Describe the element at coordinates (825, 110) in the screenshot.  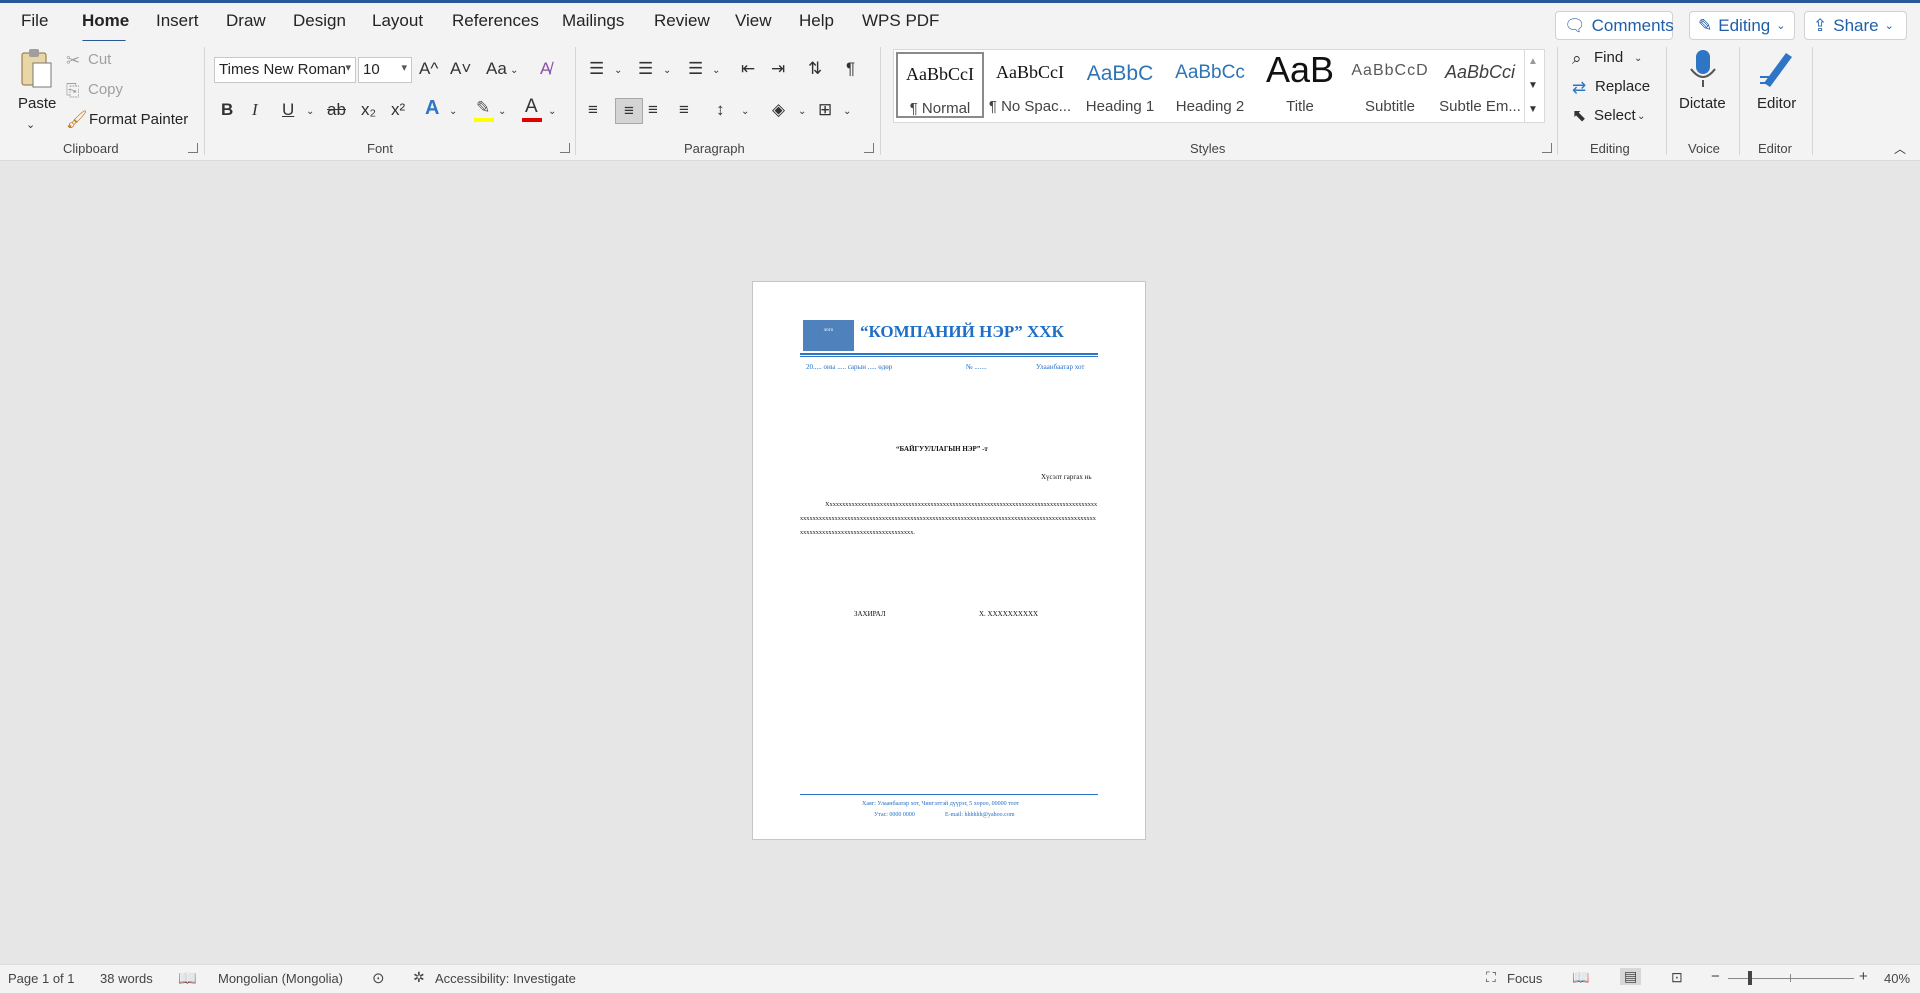
I see `borders-icon: ⊞` at that location.